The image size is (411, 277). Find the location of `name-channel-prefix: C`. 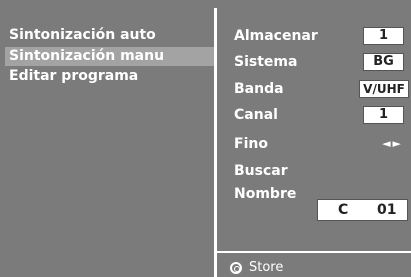

name-channel-prefix: C is located at coordinates (343, 210).